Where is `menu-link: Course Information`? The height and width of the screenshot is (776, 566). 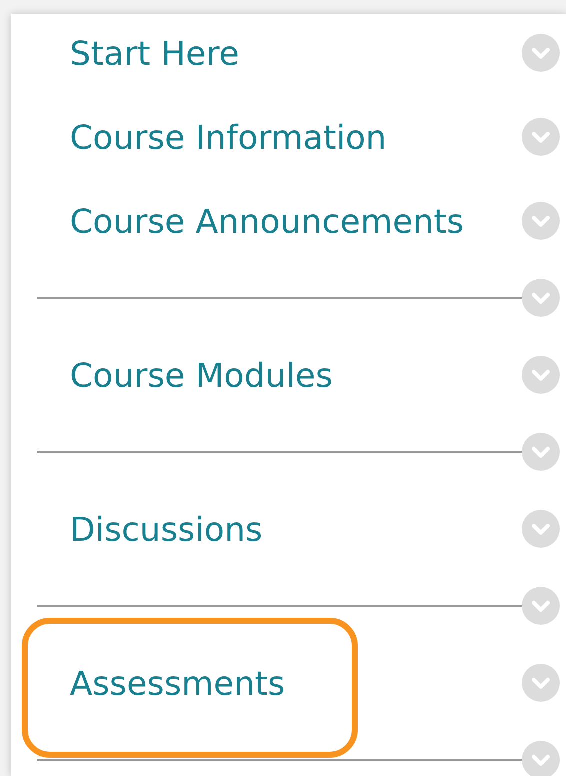 menu-link: Course Information is located at coordinates (228, 137).